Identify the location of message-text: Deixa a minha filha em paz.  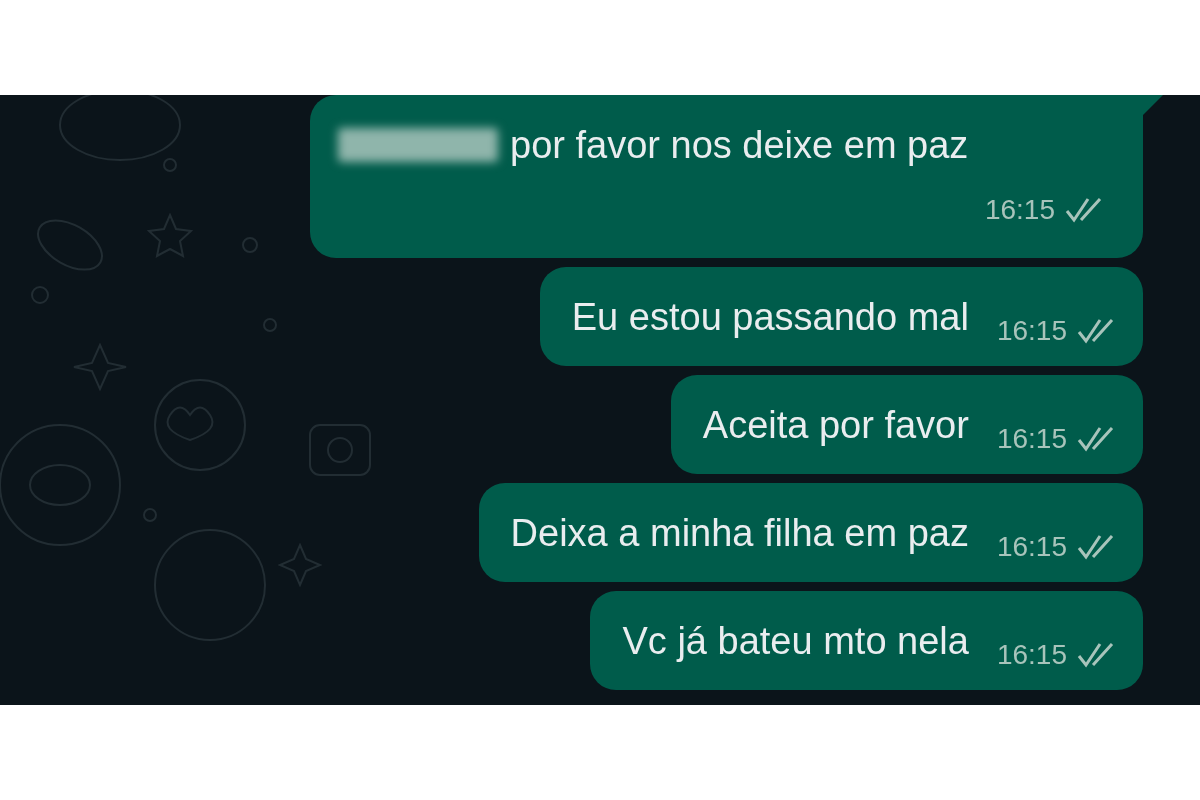
(739, 532).